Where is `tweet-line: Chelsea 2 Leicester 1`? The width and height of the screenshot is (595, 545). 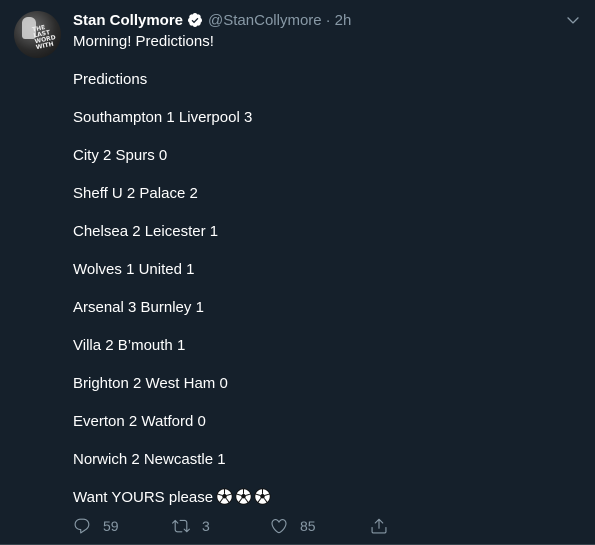 tweet-line: Chelsea 2 Leicester 1 is located at coordinates (146, 231).